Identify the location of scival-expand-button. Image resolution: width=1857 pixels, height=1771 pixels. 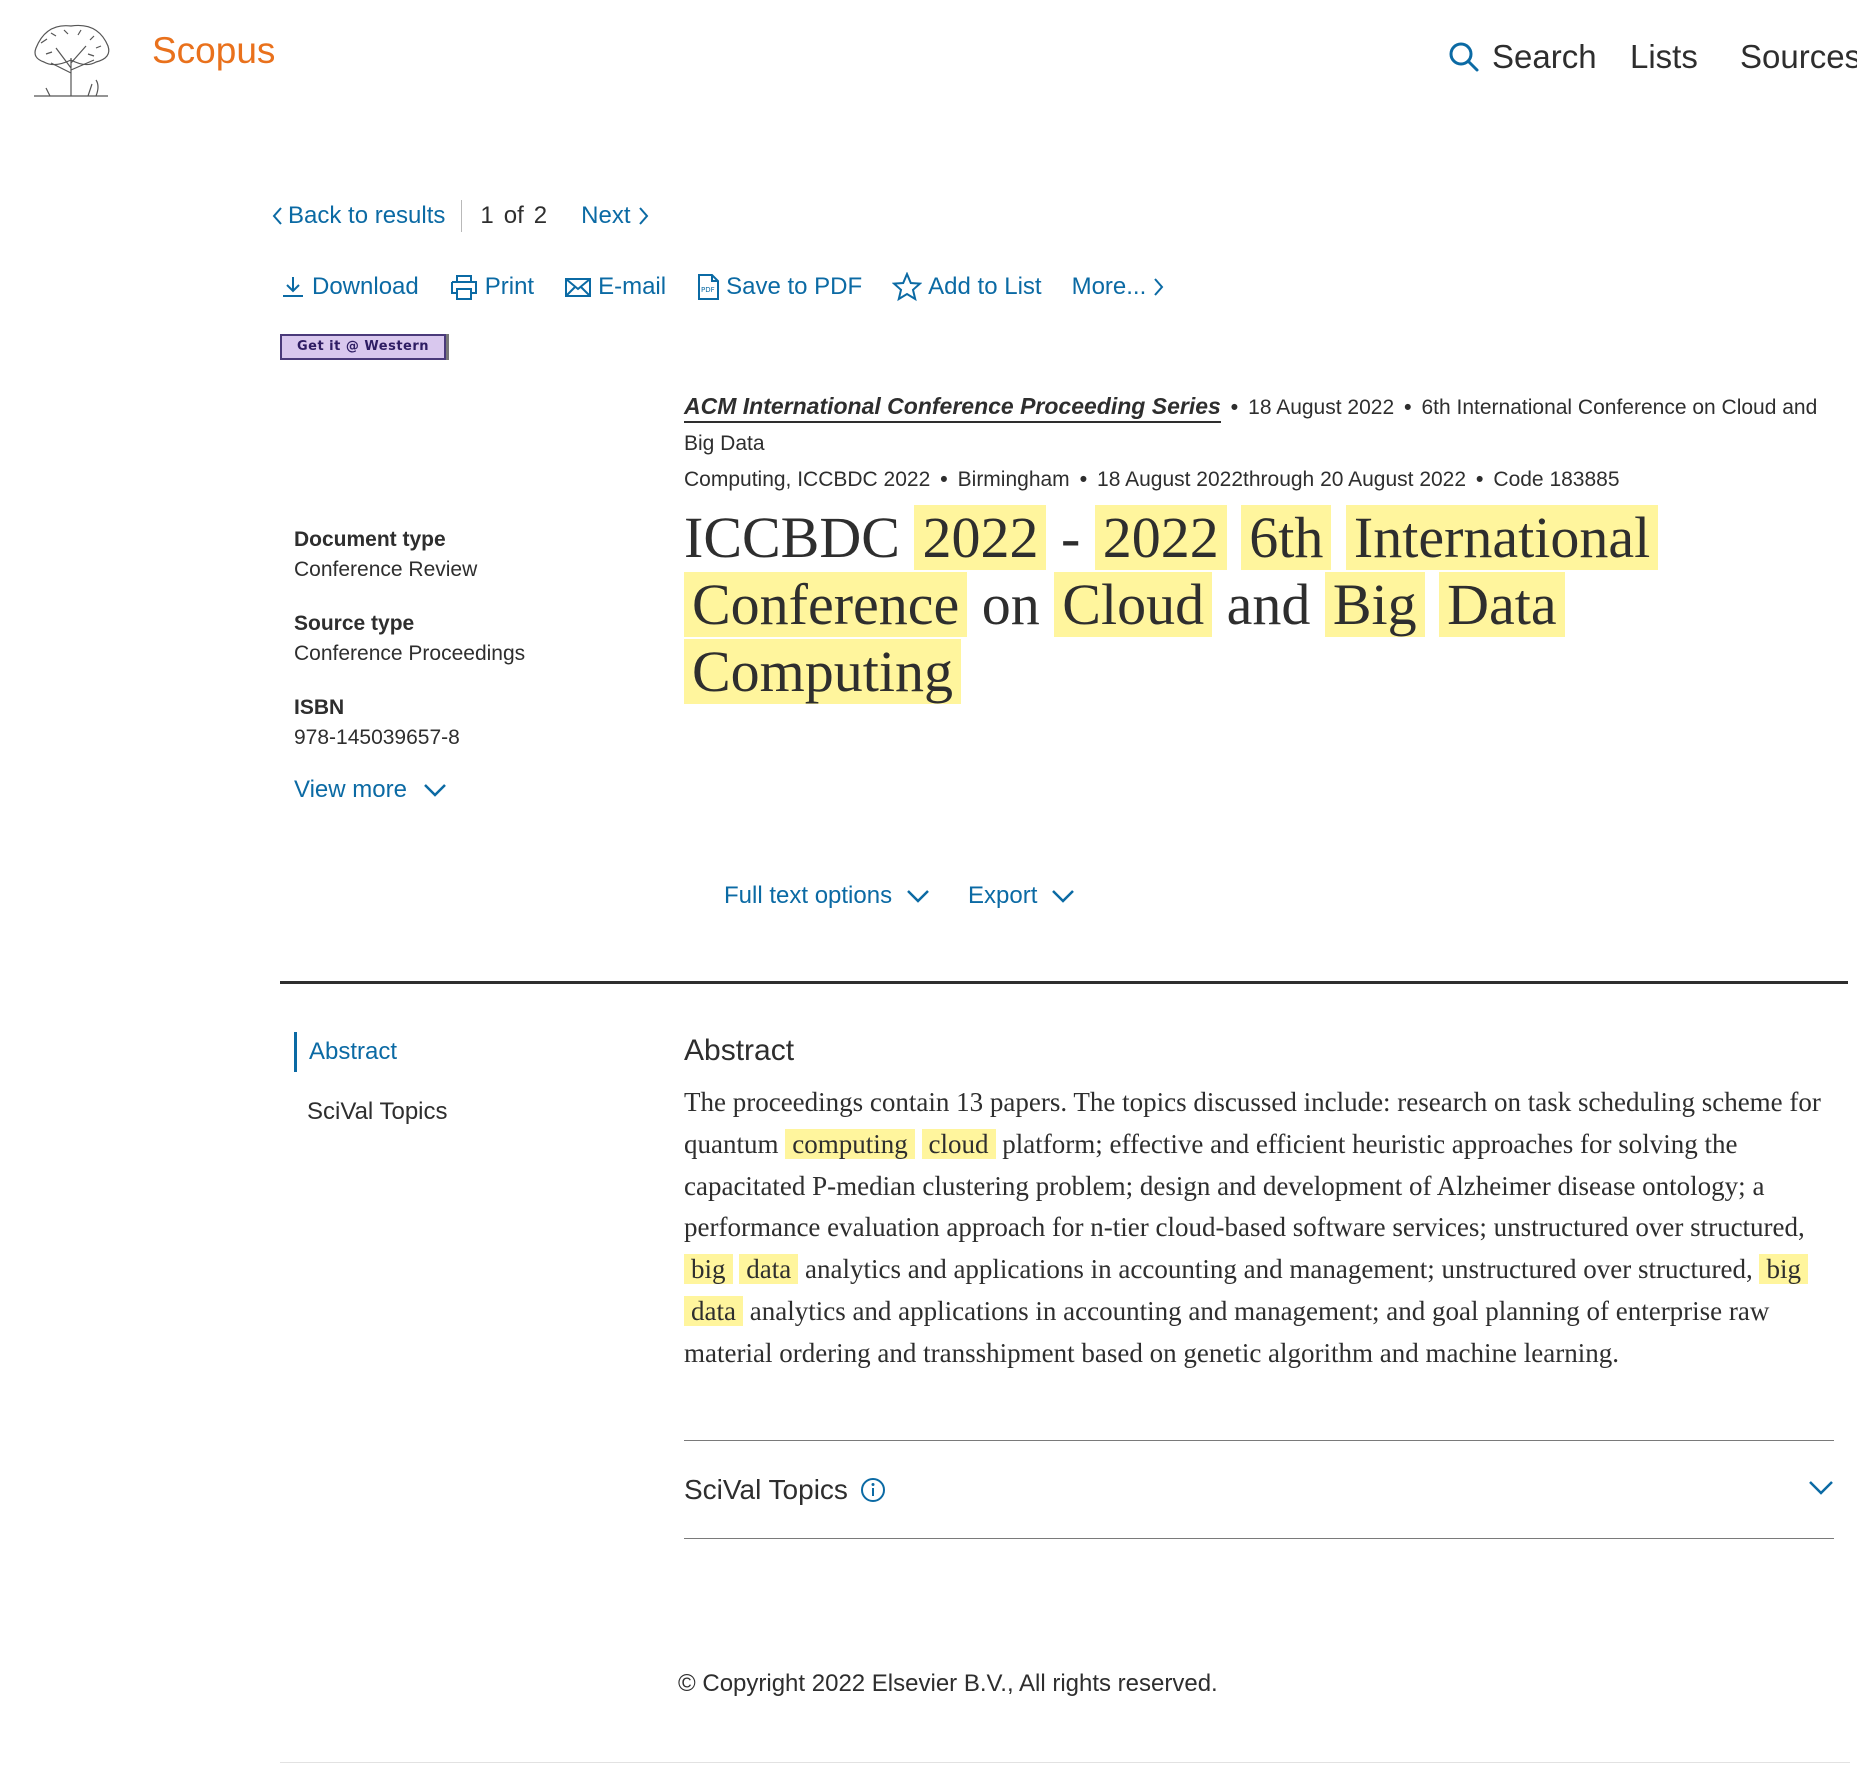
(1821, 1490).